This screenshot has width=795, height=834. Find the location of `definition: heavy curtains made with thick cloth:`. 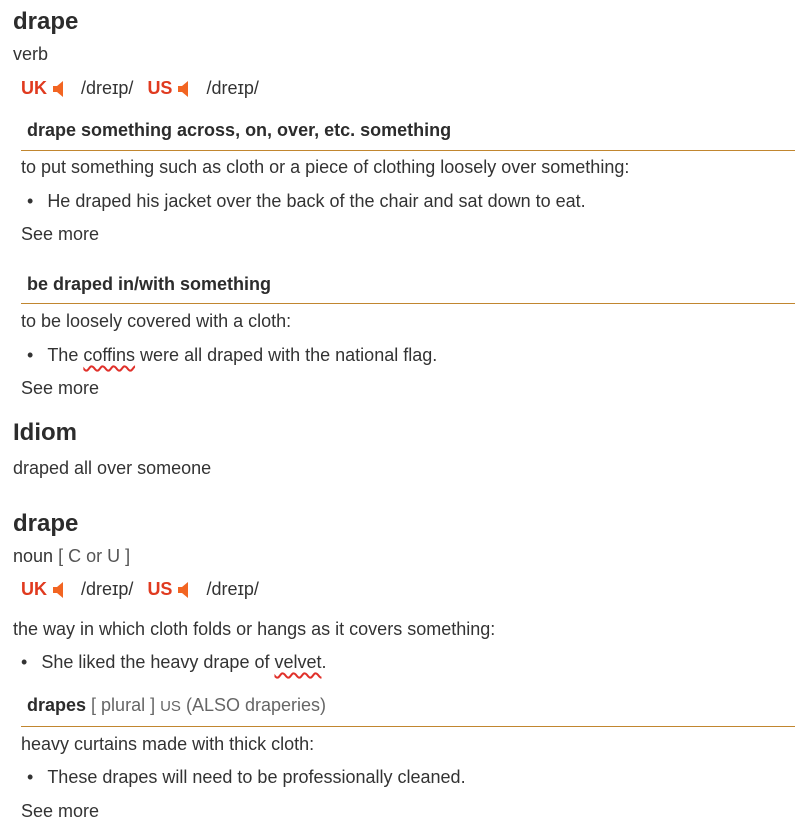

definition: heavy curtains made with thick cloth: is located at coordinates (168, 744).